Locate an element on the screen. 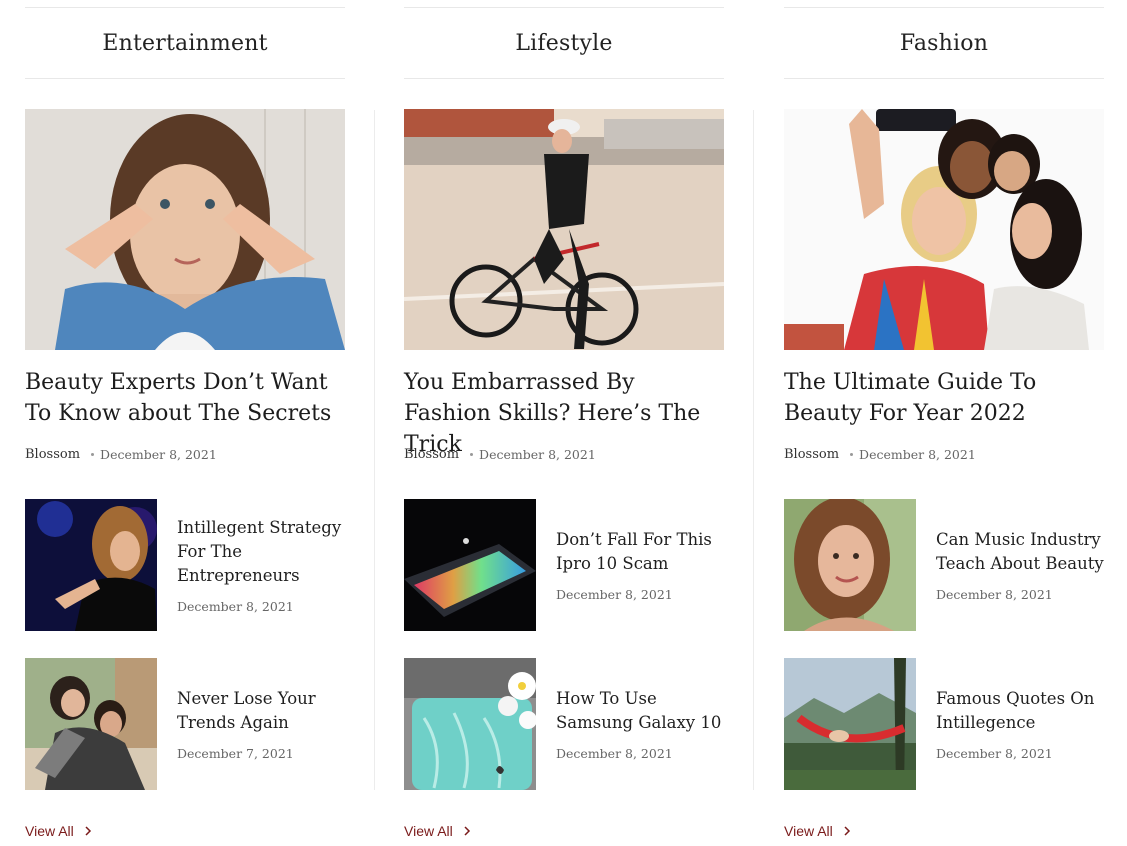 This screenshot has height=846, width=1127. hammock-forest-photo is located at coordinates (850, 724).